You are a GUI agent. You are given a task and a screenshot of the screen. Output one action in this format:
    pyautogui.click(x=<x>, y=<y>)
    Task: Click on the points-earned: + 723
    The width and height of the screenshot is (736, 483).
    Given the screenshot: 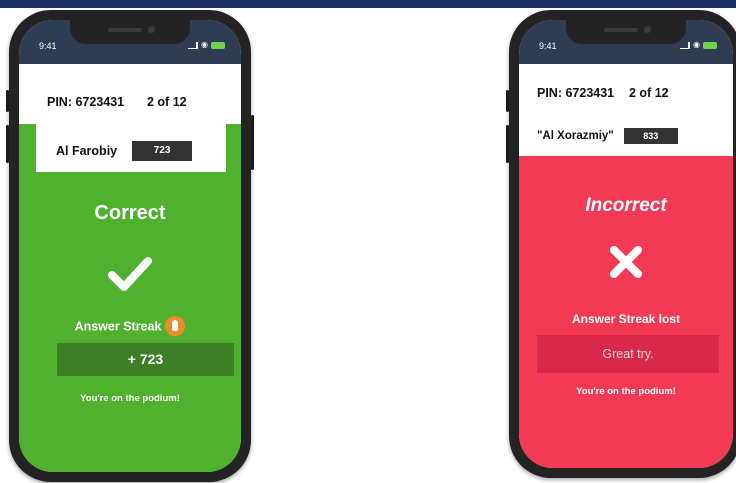 What is the action you would take?
    pyautogui.click(x=145, y=359)
    